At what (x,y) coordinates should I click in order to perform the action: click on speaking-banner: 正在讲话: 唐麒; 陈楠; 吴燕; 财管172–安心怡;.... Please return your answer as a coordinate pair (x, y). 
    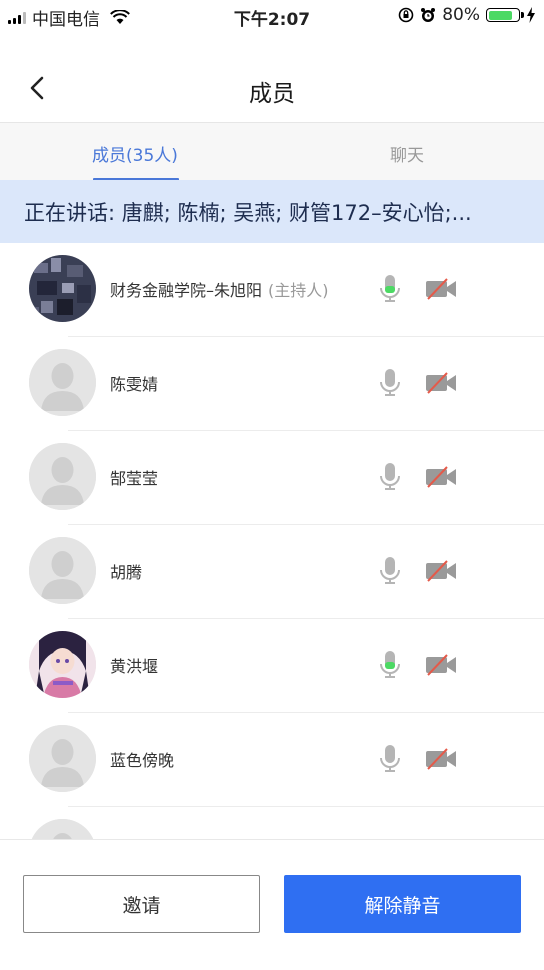
    Looking at the image, I should click on (272, 211).